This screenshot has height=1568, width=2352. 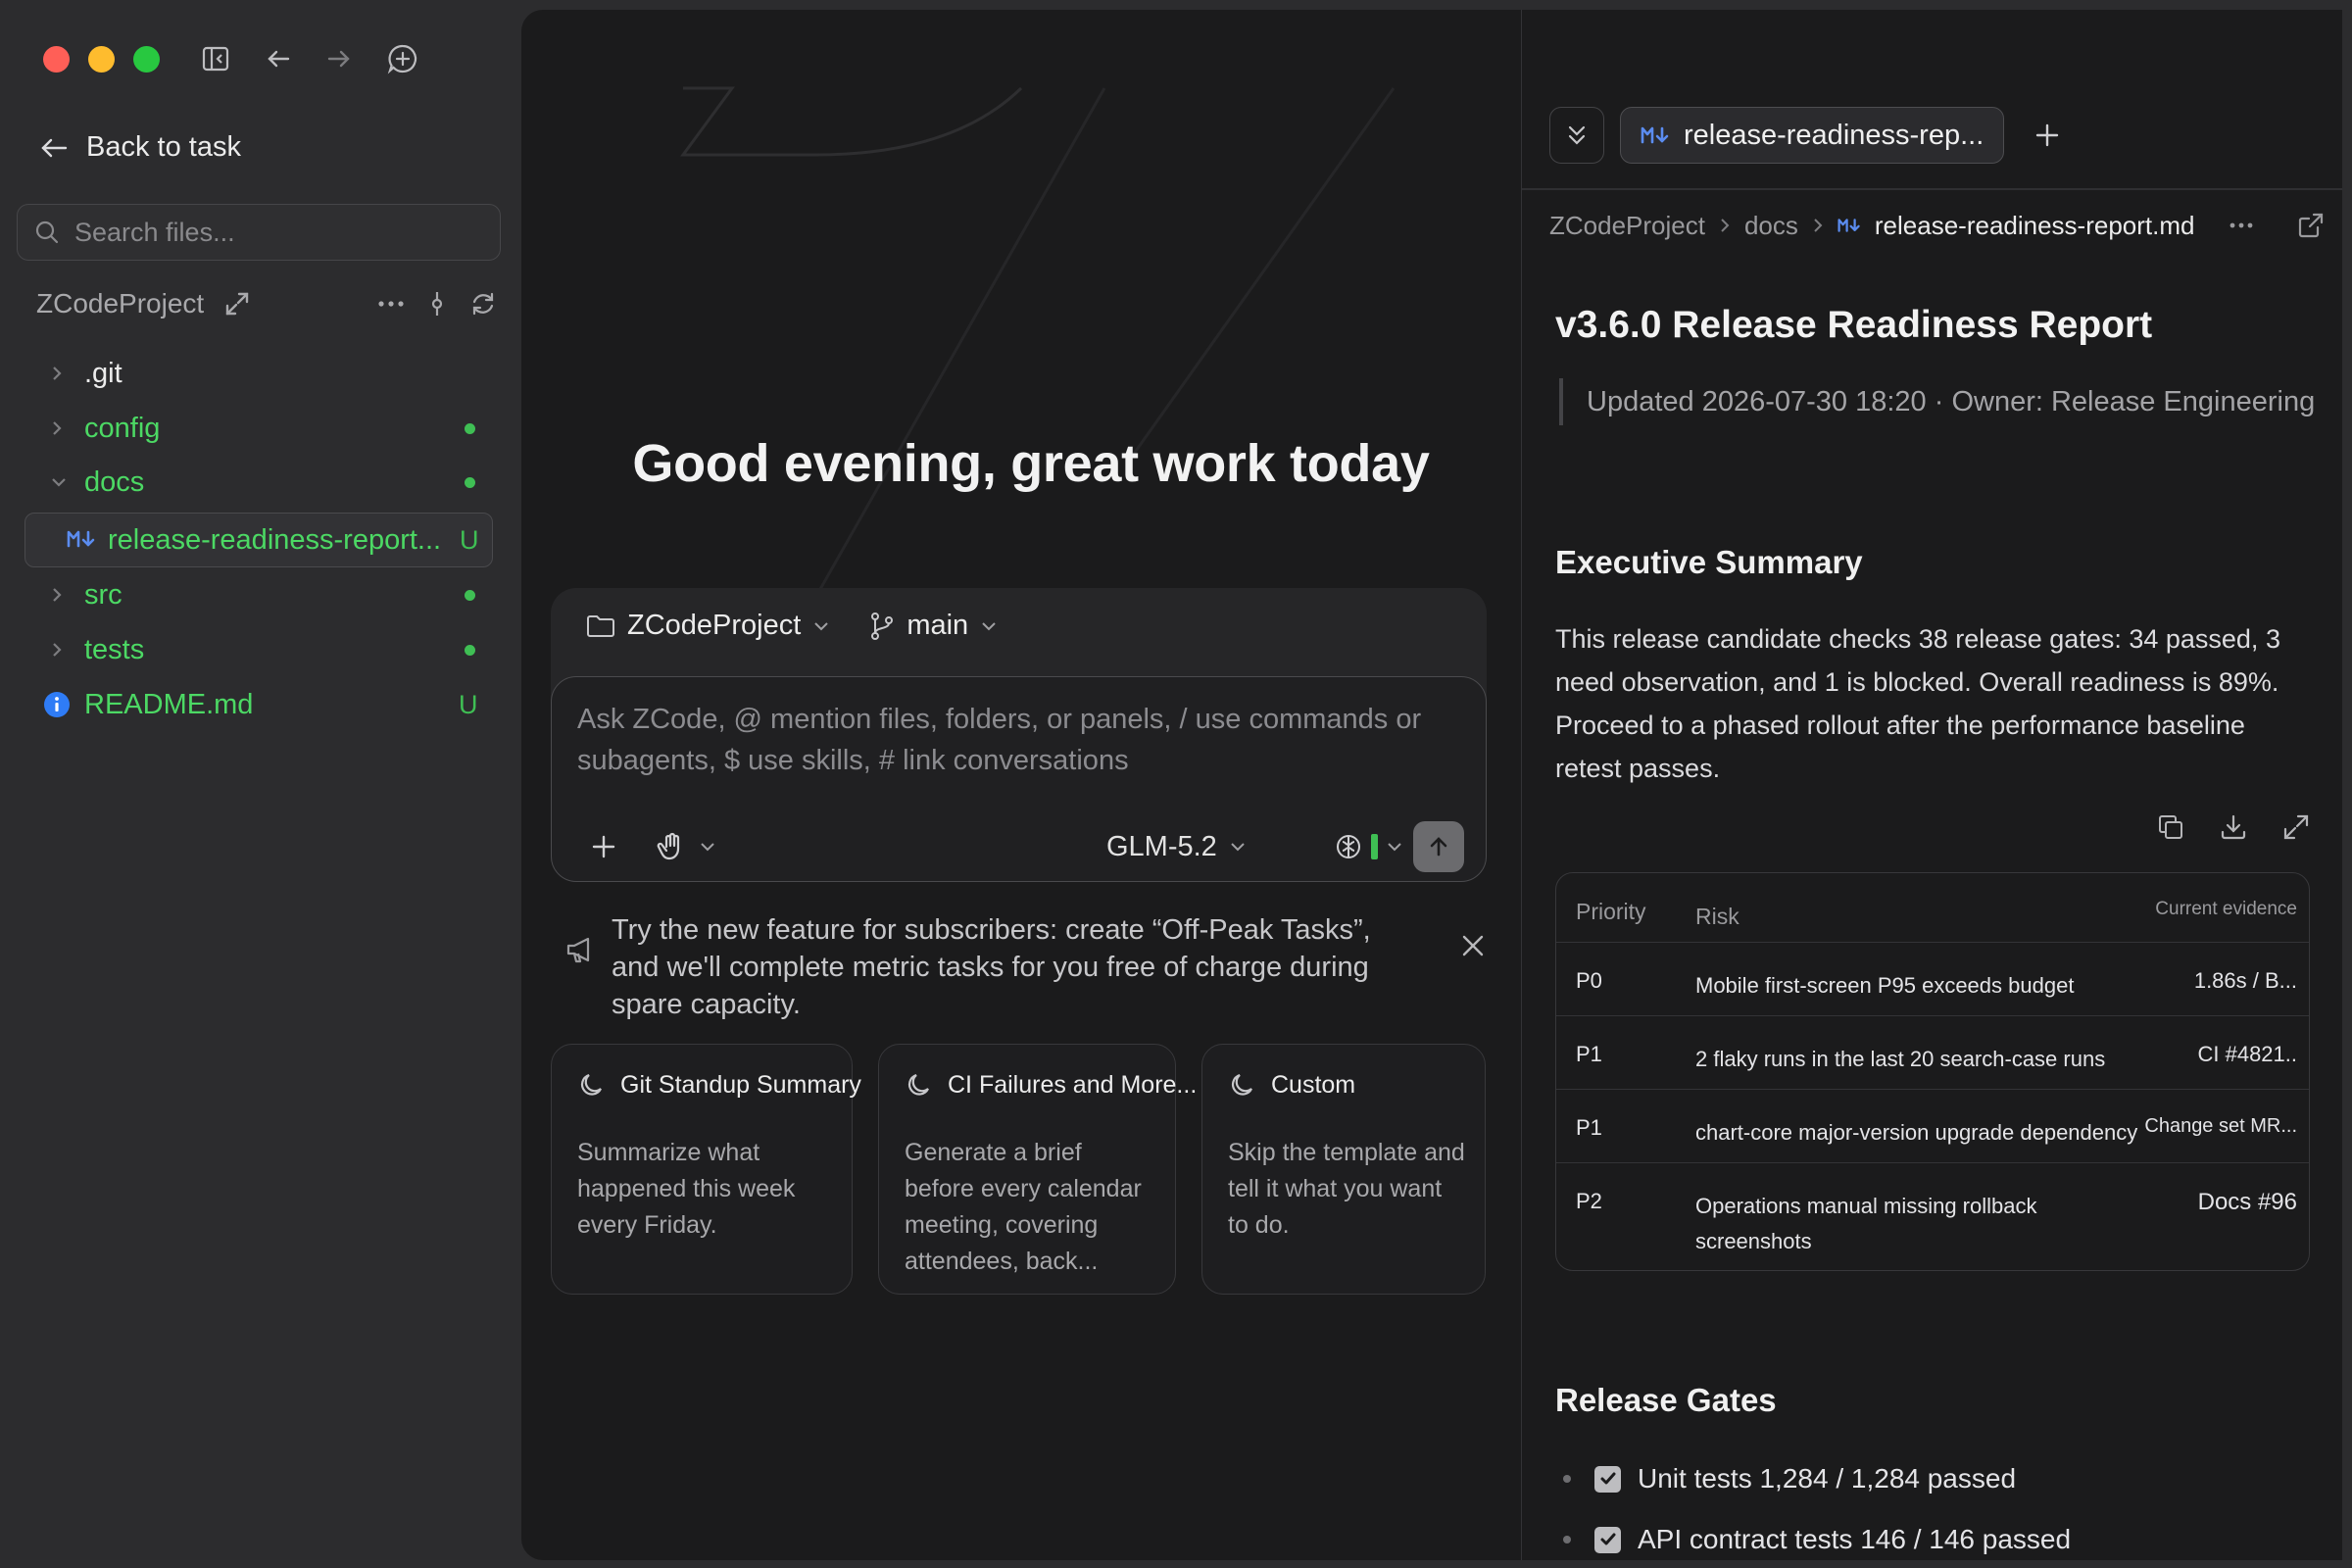 I want to click on document-title: v3.6.0 Release Readiness Report, so click(x=1854, y=325).